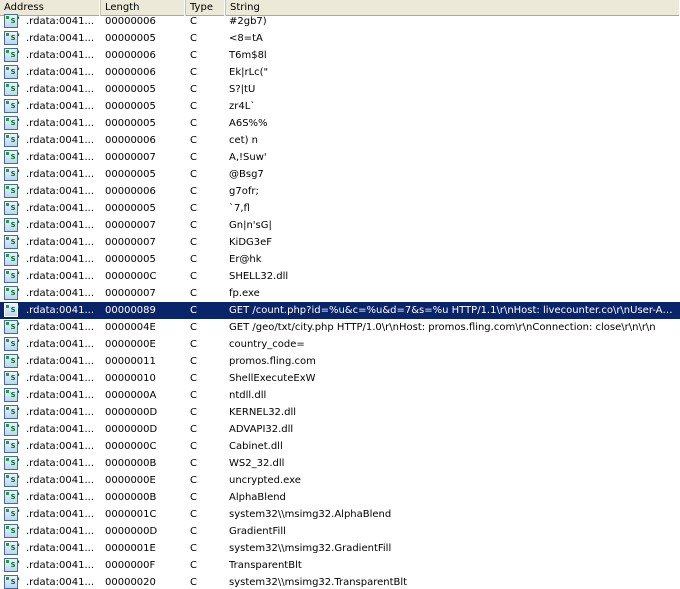  Describe the element at coordinates (340, 531) in the screenshot. I see `table-row: 's' .rdata:0041... 0000000D C GradientFill` at that location.